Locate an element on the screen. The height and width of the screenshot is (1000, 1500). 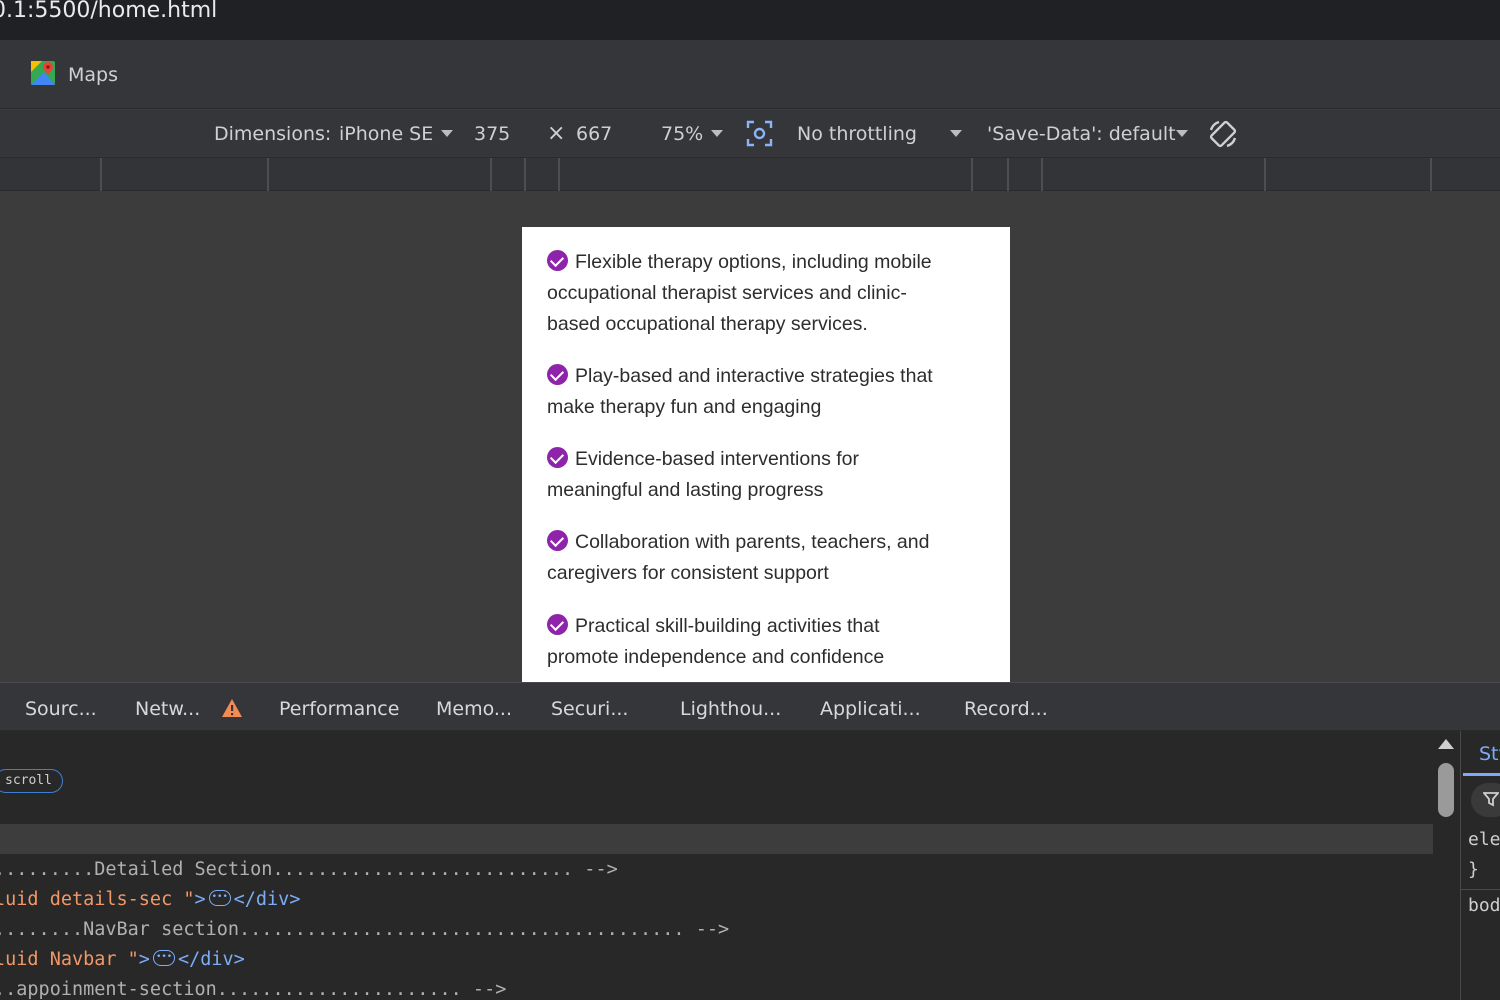
google-maps-icon is located at coordinates (43, 75).